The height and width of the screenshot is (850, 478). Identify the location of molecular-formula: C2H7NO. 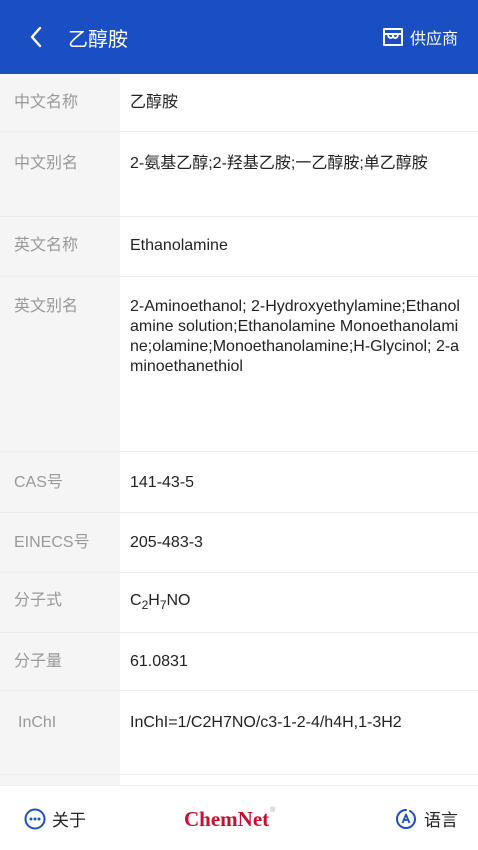
(299, 611).